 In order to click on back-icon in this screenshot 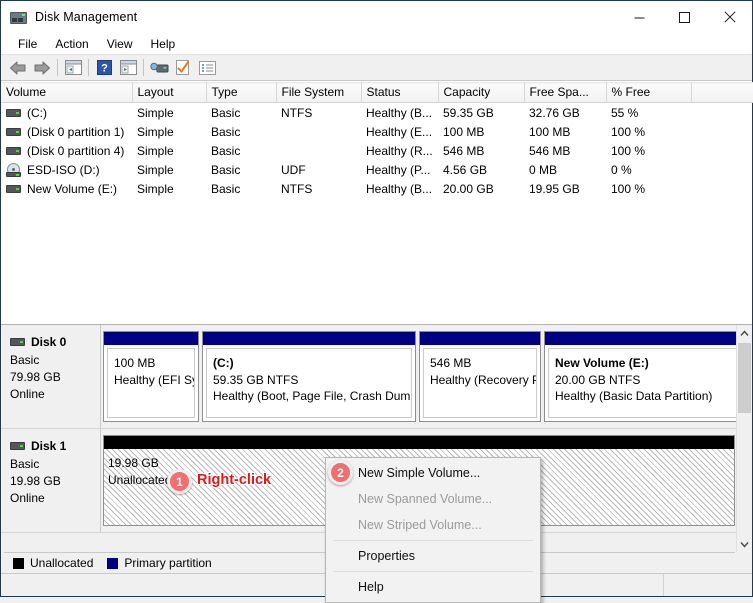, I will do `click(18, 68)`.